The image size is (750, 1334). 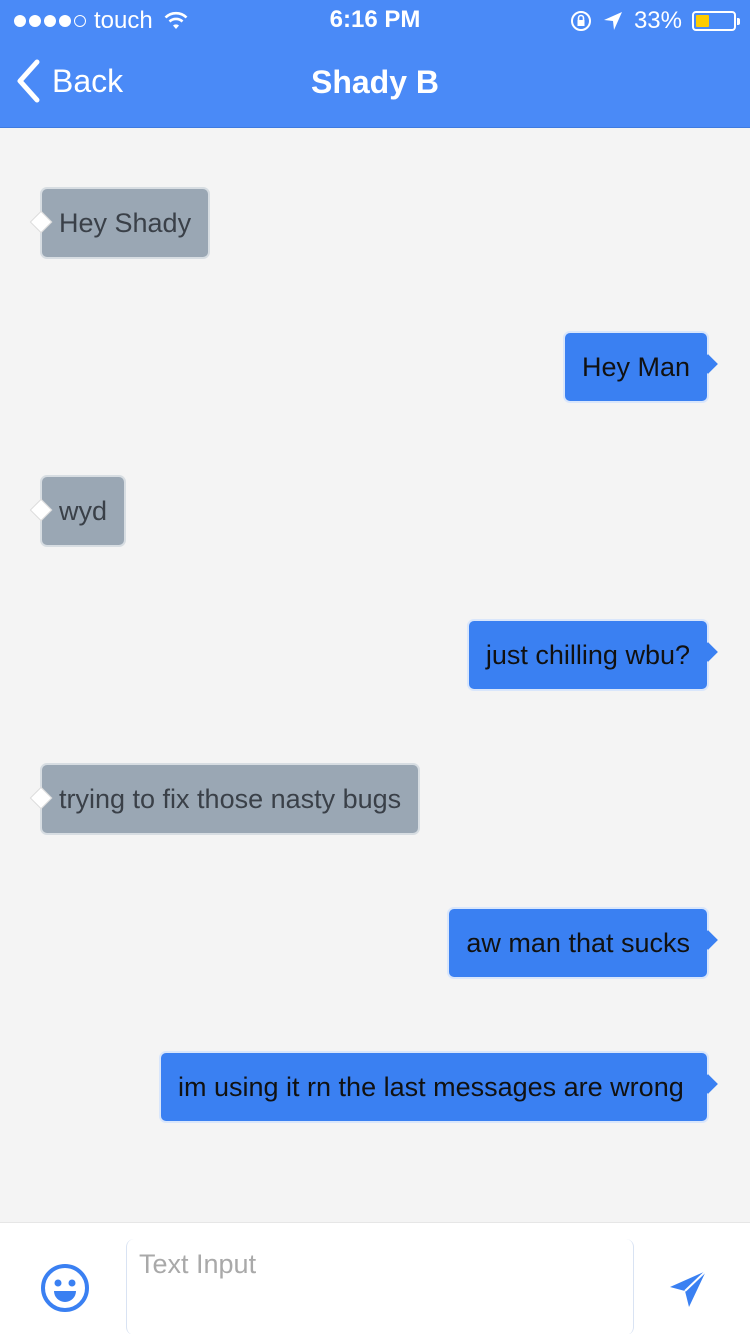 I want to click on header: touch 6:16 PM 33% Back Shady B, so click(x=375, y=64).